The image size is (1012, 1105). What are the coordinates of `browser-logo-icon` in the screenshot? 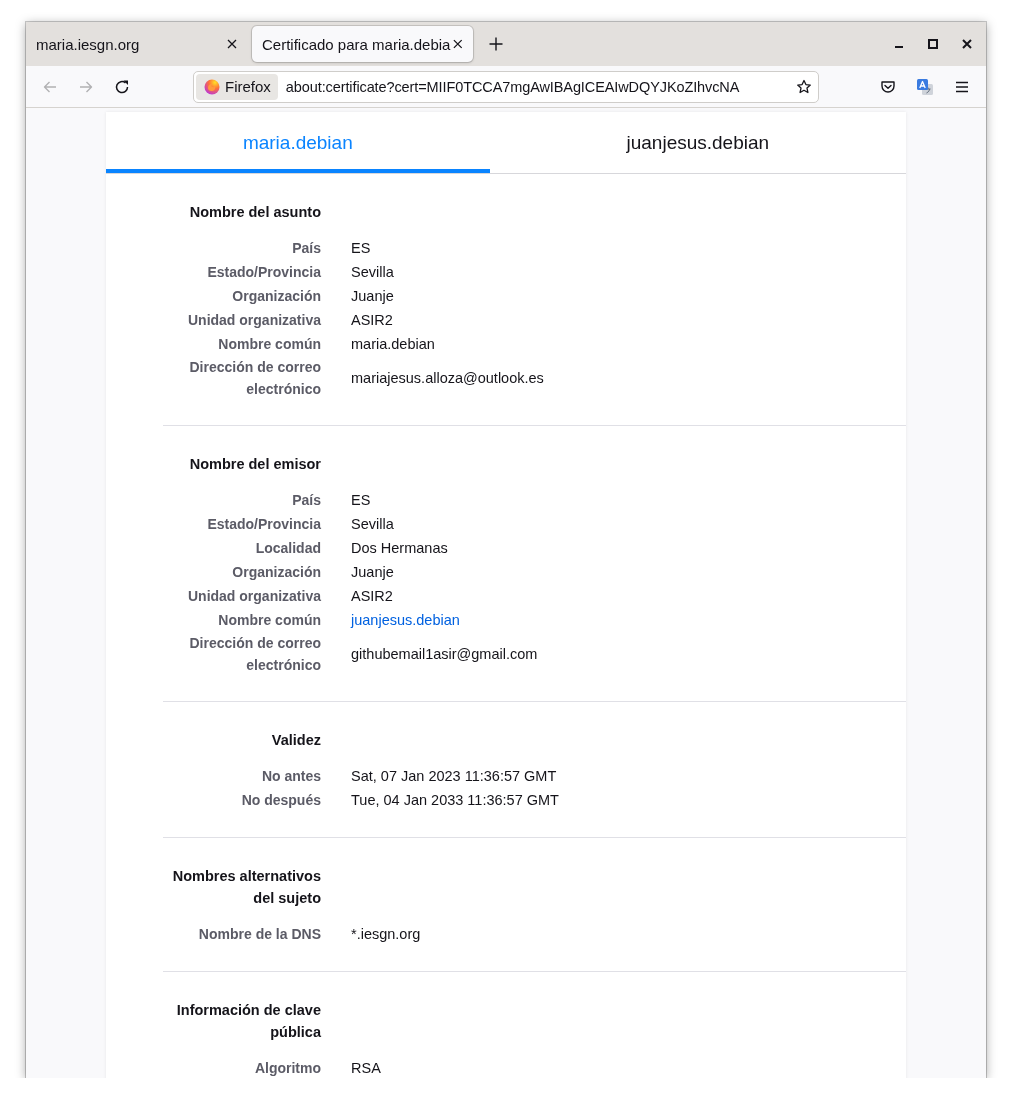 It's located at (212, 86).